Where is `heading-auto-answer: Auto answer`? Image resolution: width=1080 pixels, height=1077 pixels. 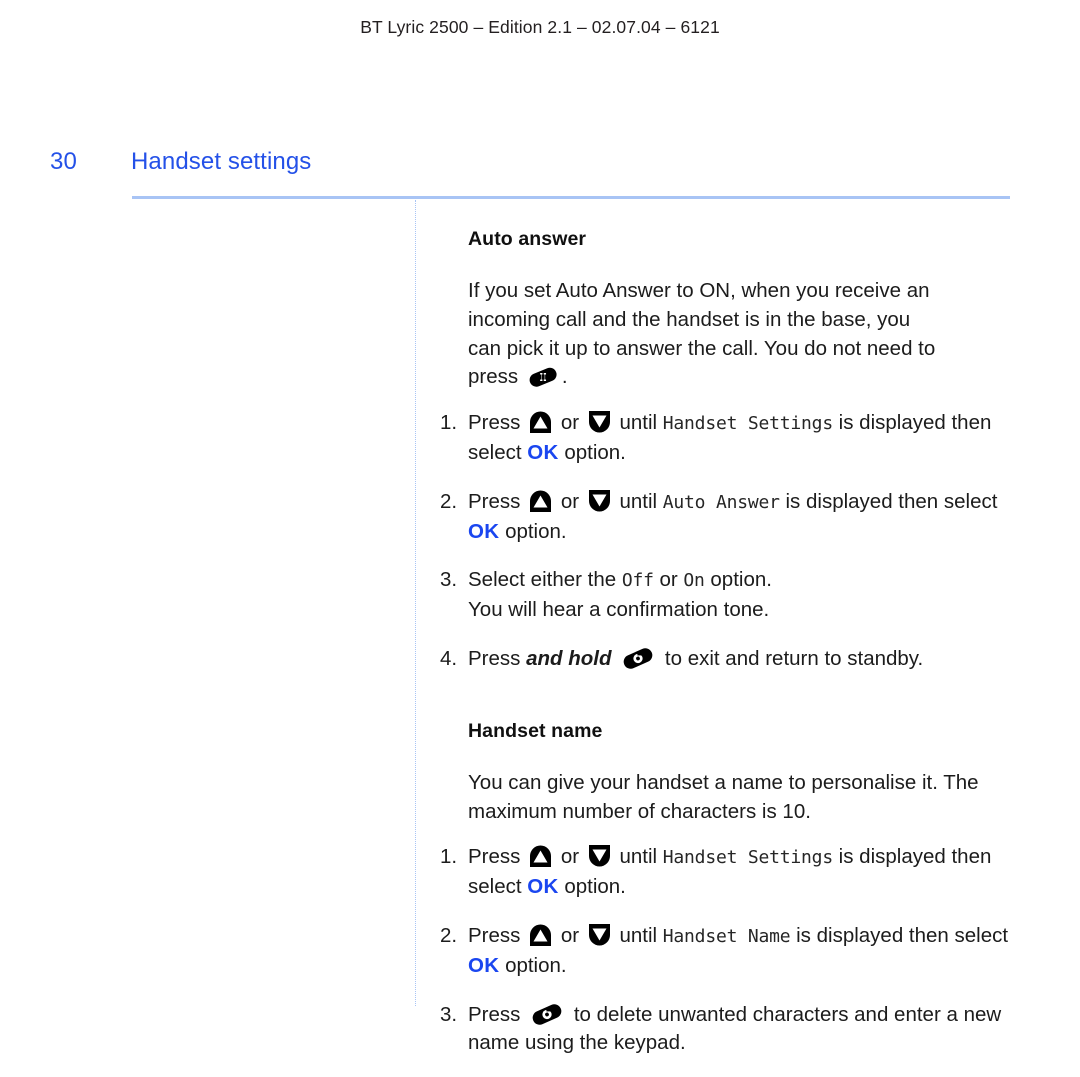
heading-auto-answer: Auto answer is located at coordinates (527, 239).